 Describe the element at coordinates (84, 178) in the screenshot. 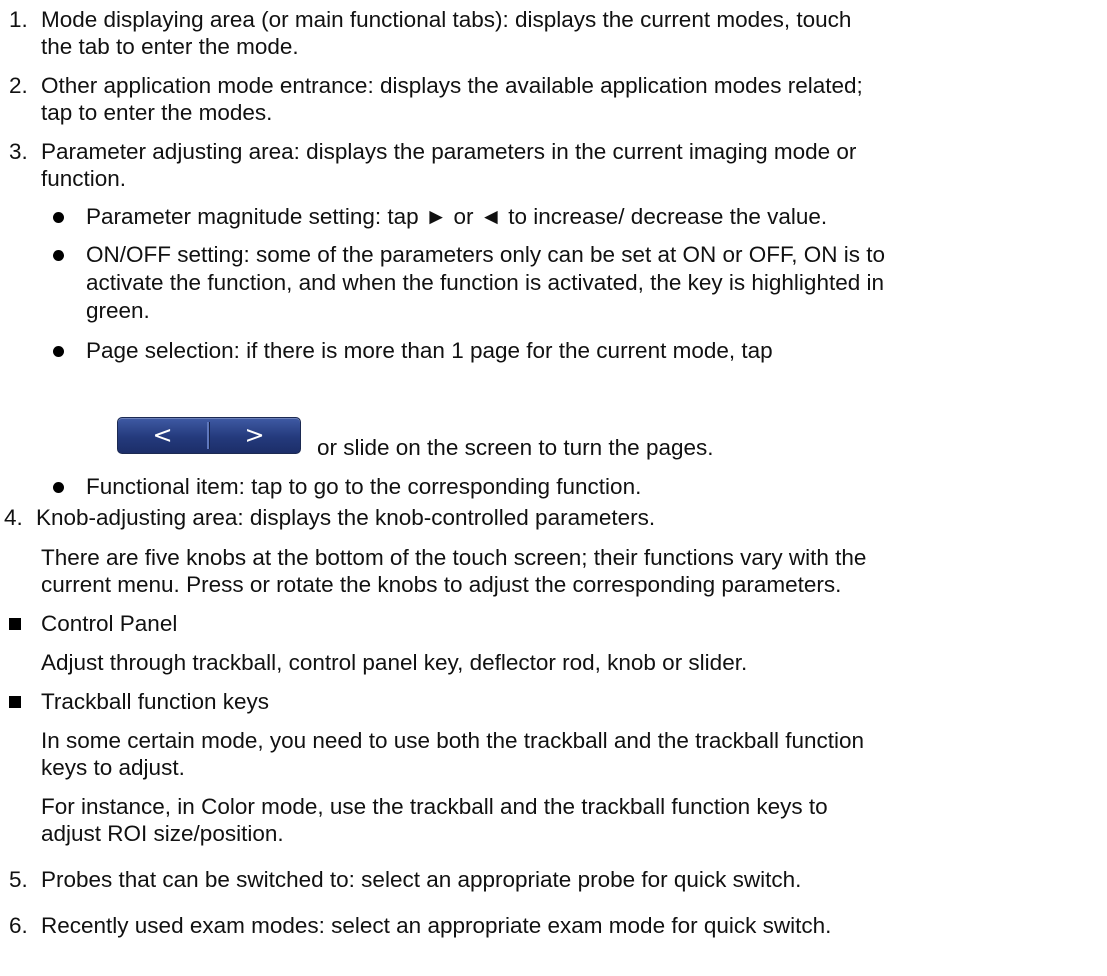

I see `item-3-line-2: function.` at that location.